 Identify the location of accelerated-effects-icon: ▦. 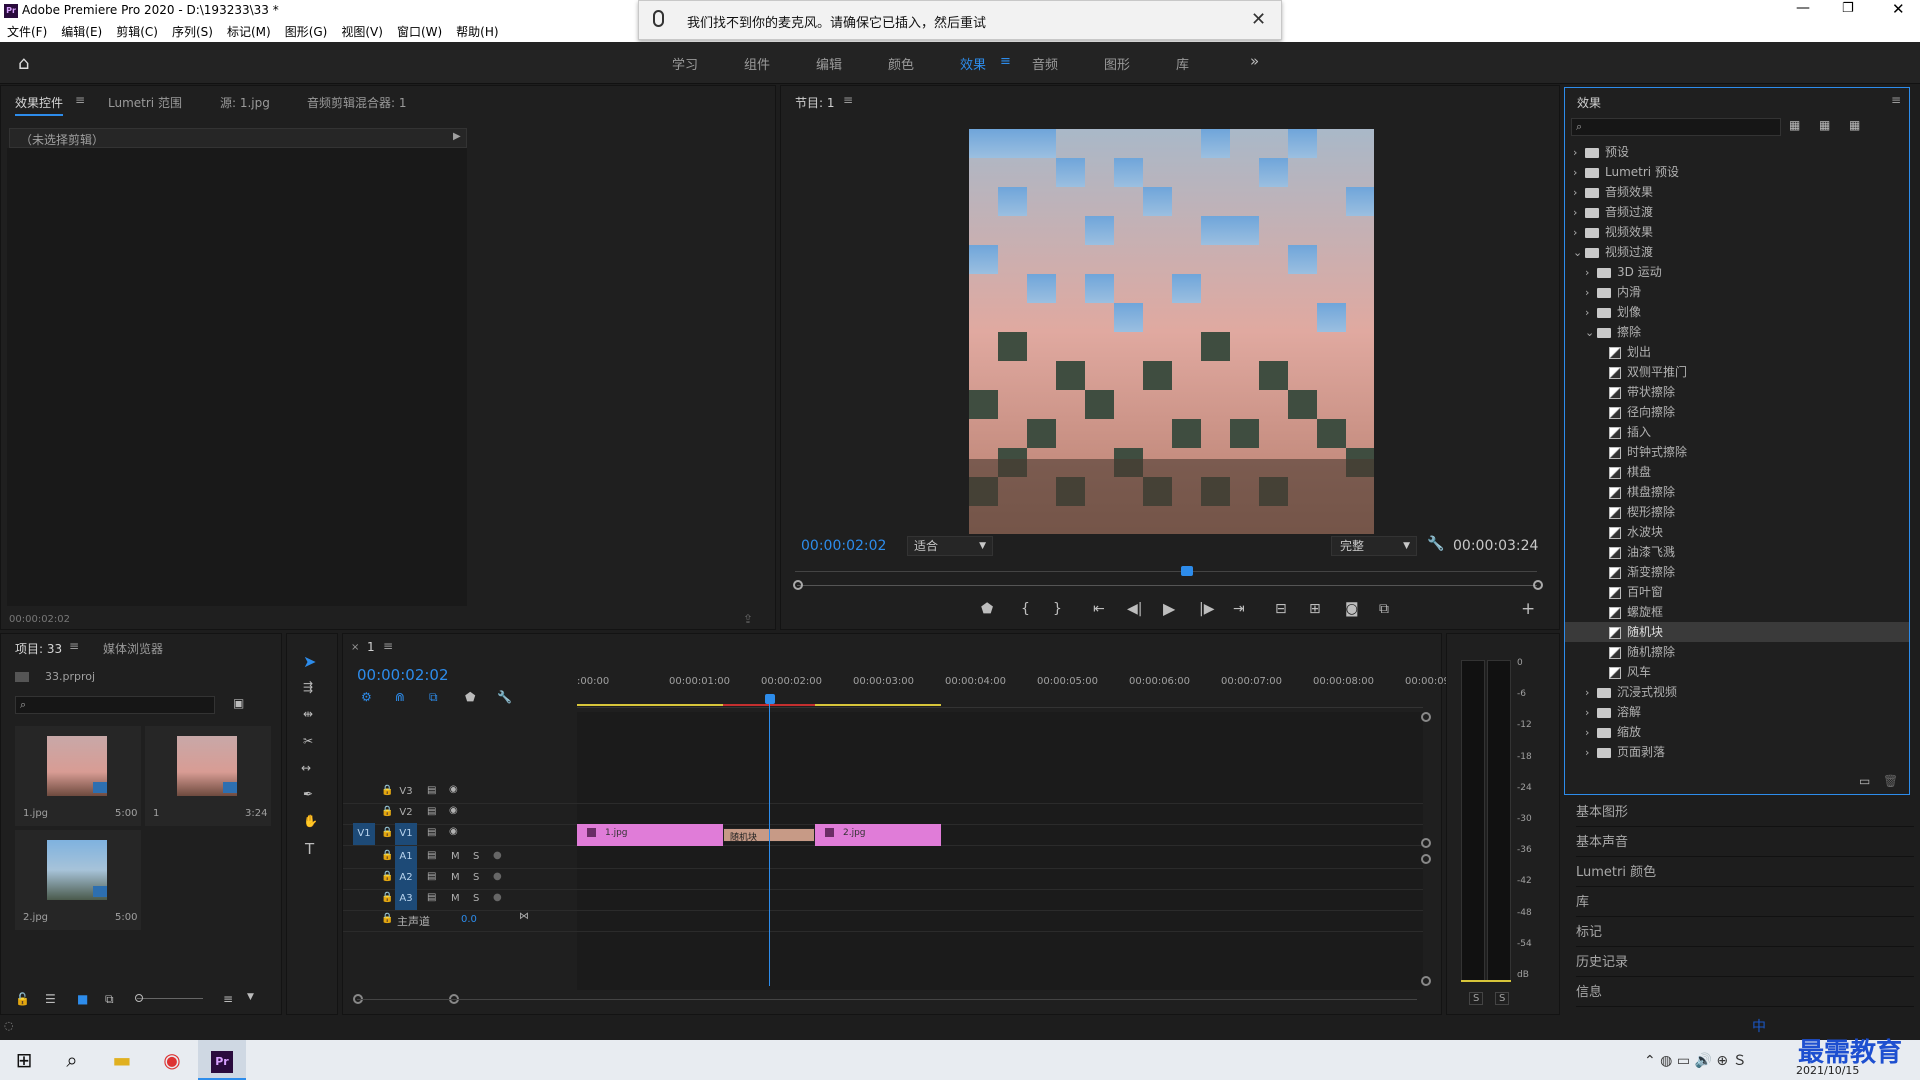
(1794, 125).